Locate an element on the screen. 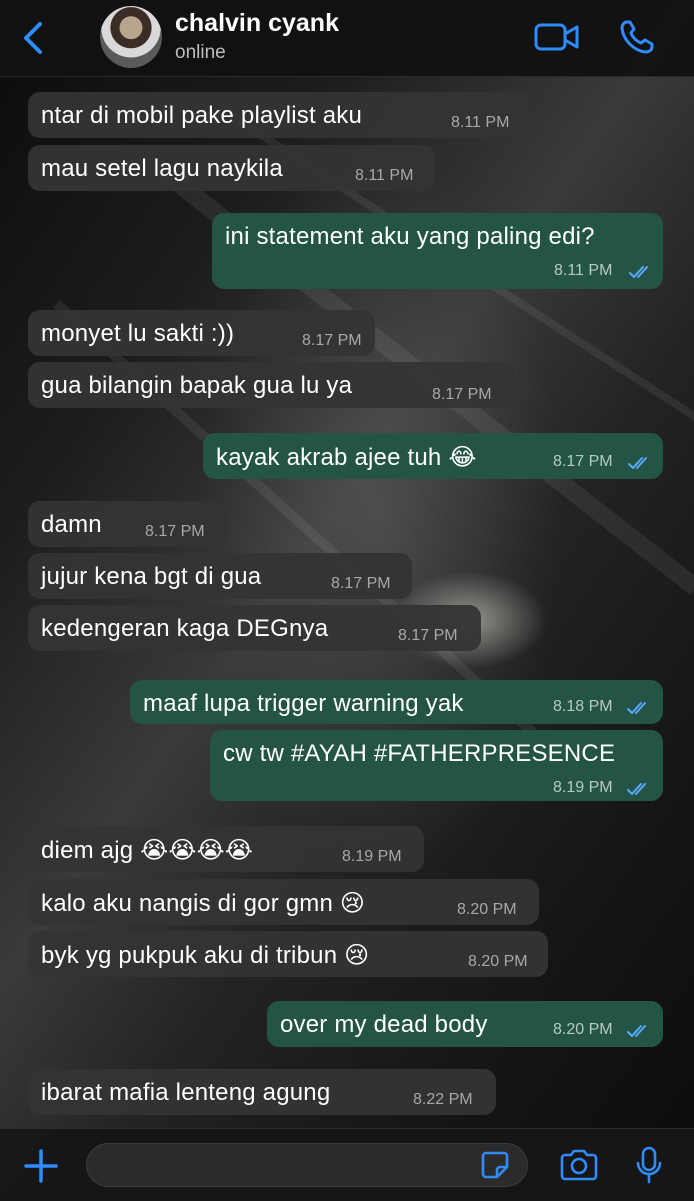  incoming-message: gua bilangin bapak gua lu ya 8.17 PM is located at coordinates (271, 385).